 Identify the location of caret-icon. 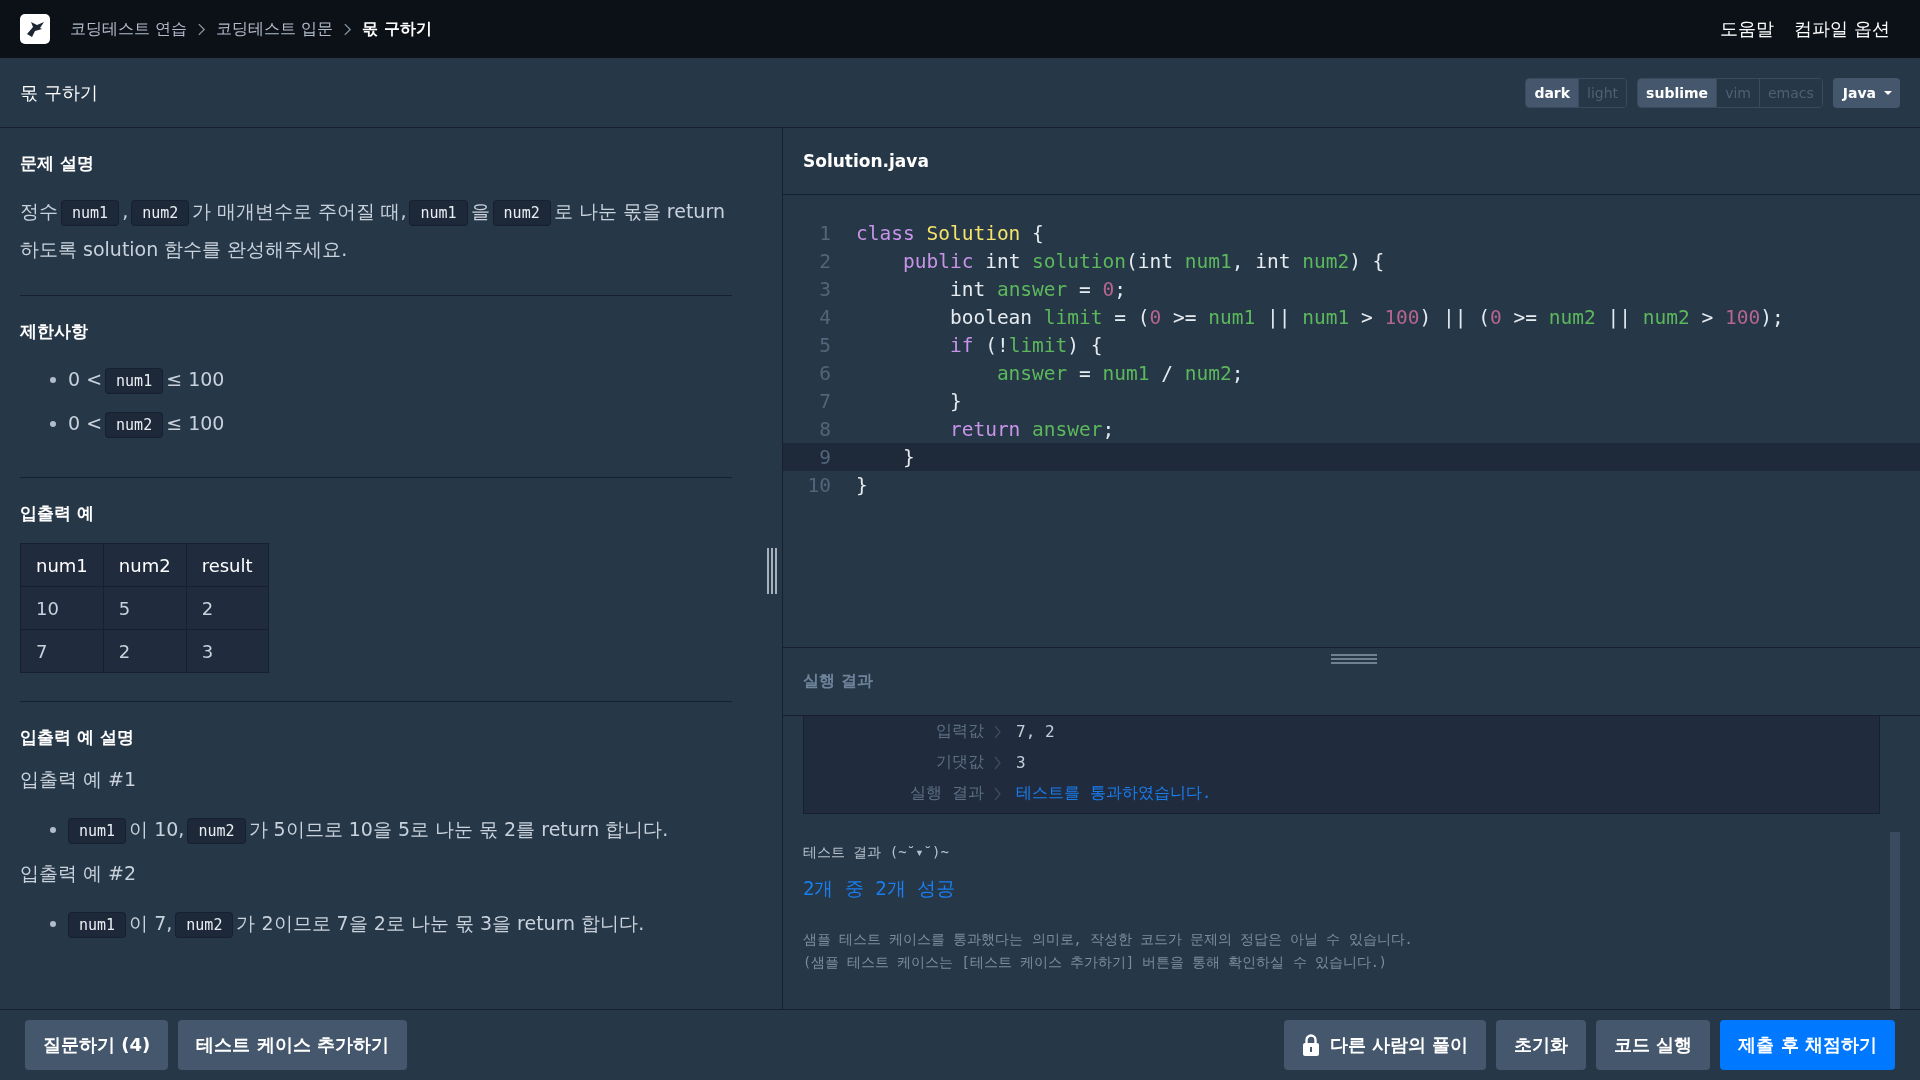
(1888, 92).